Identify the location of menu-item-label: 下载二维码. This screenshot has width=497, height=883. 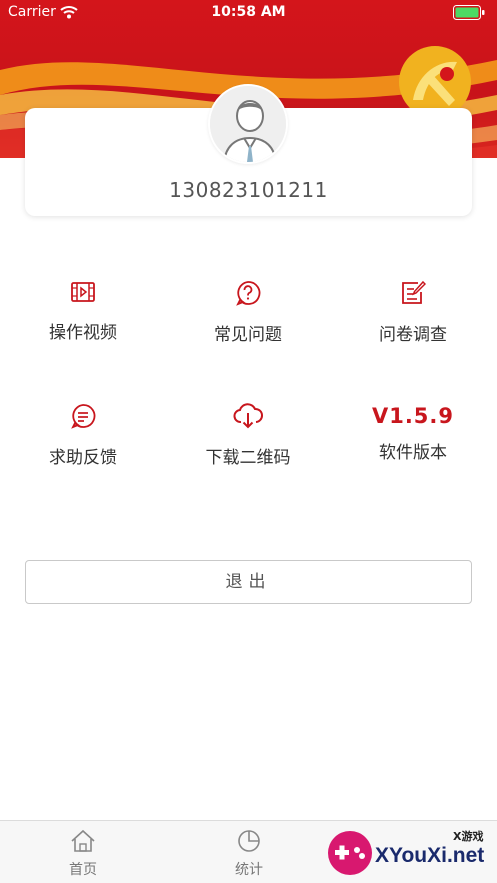
(248, 458).